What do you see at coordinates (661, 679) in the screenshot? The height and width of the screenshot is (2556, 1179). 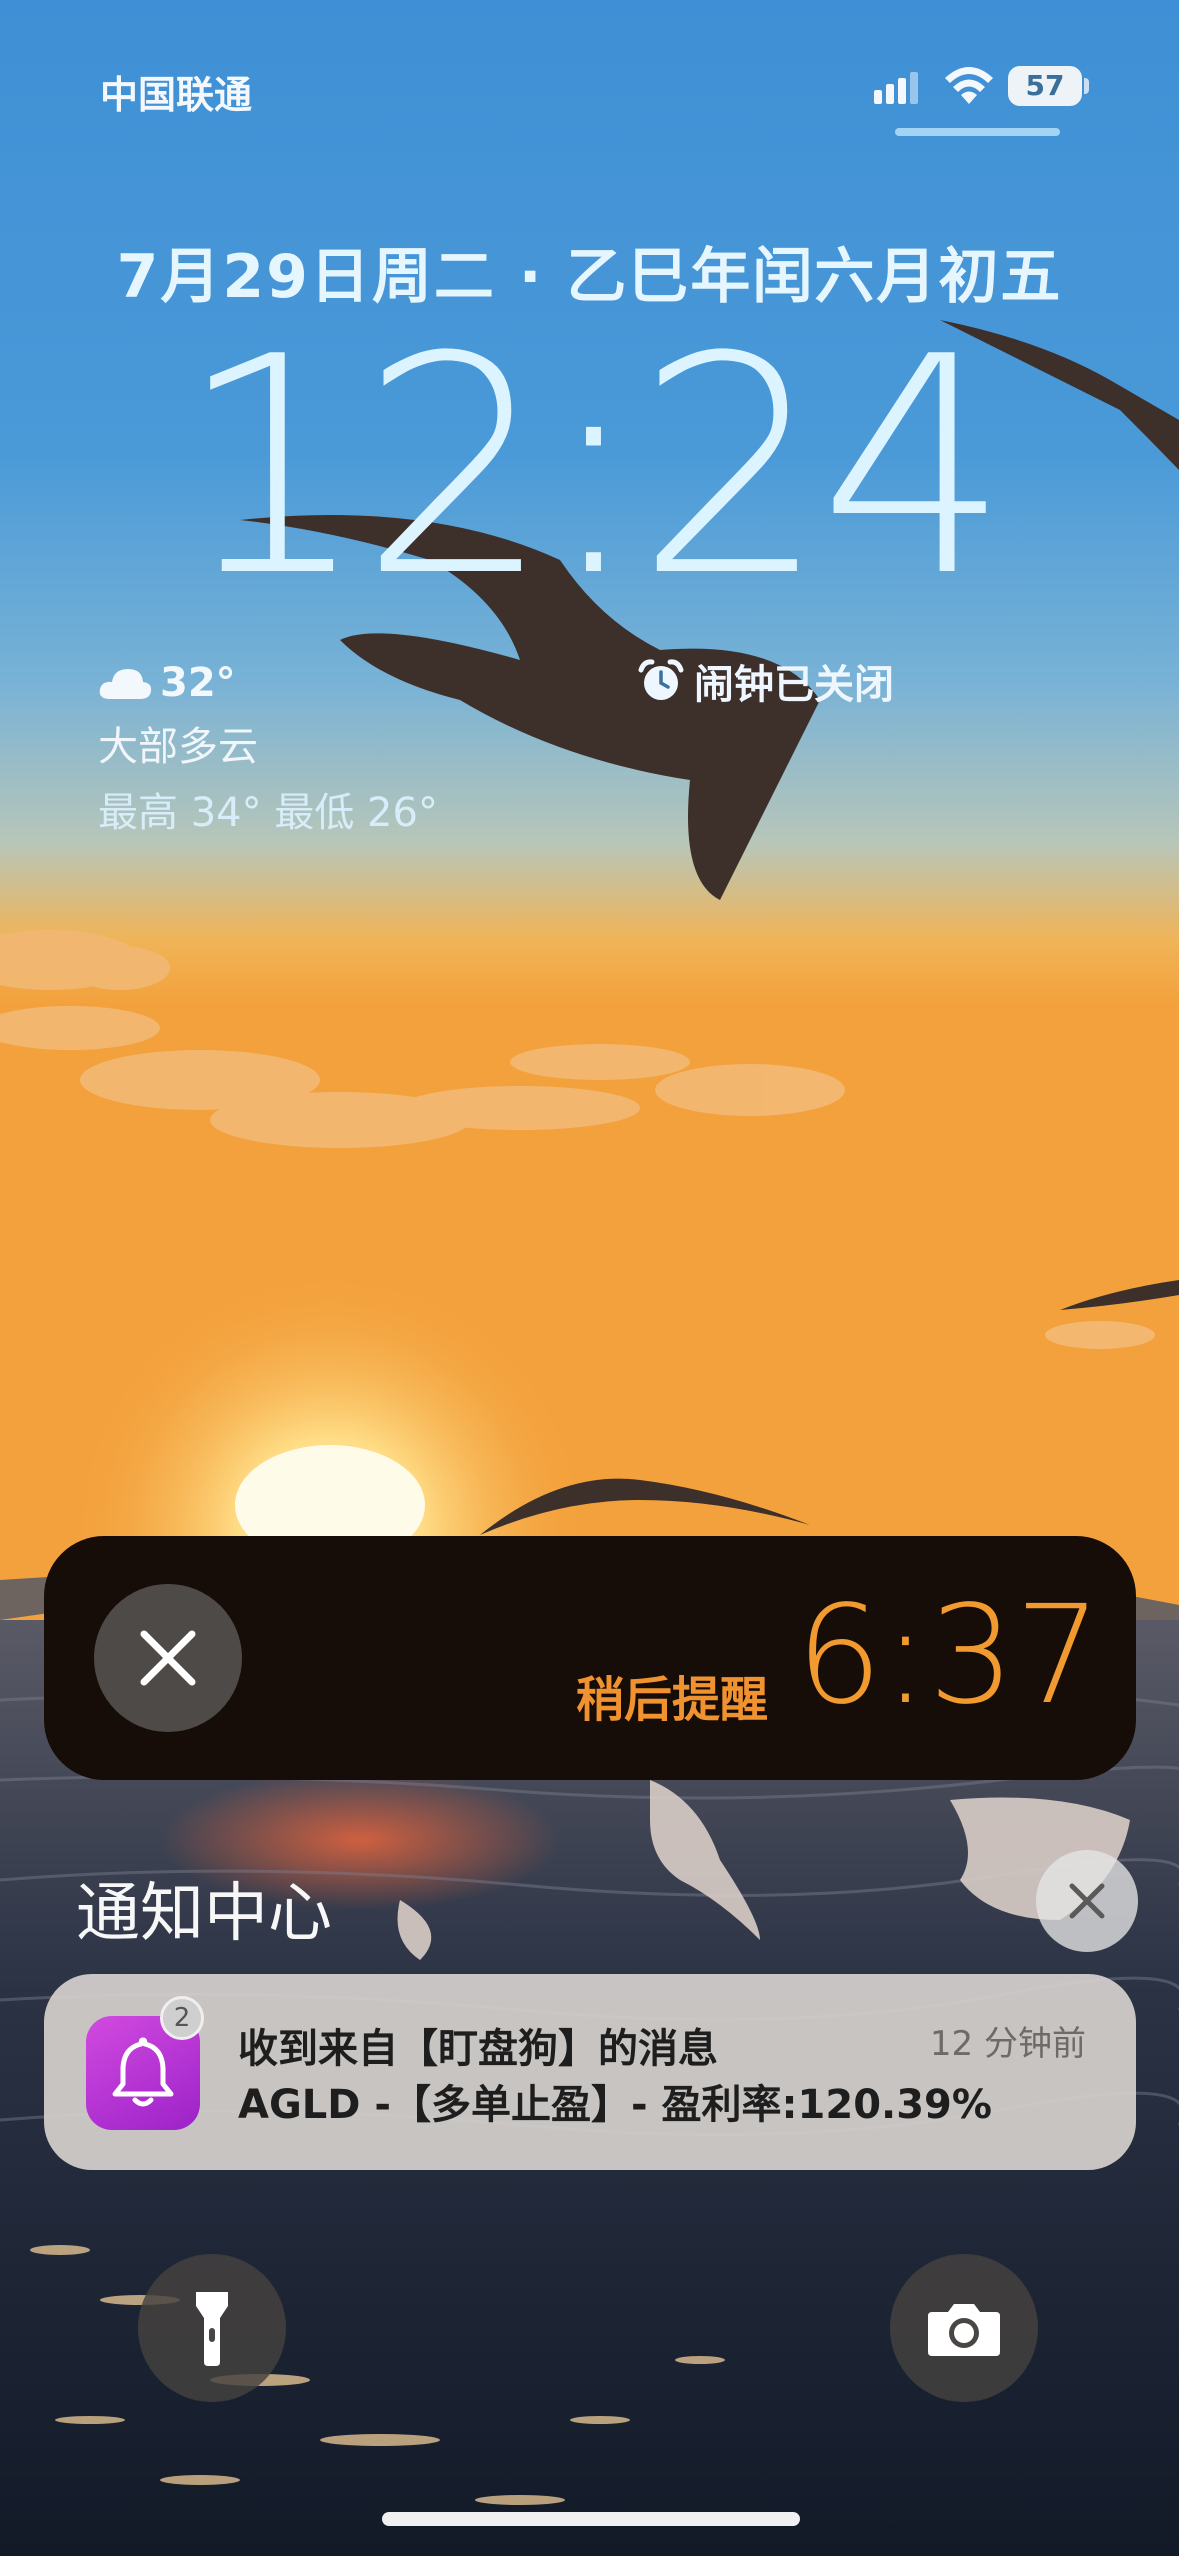 I see `alarm-clock-icon` at bounding box center [661, 679].